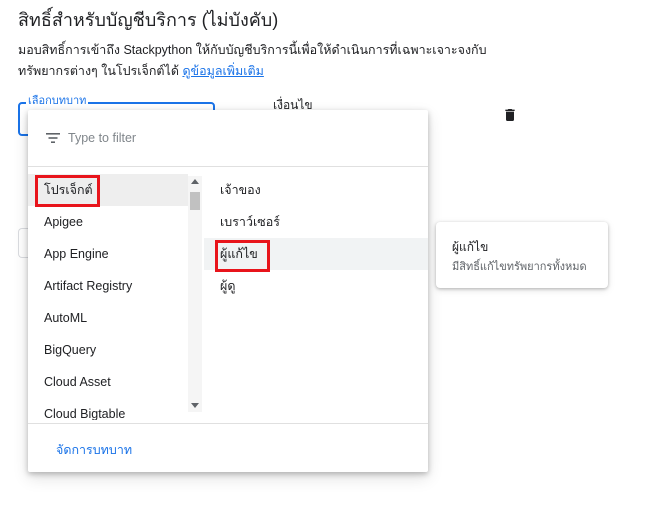  I want to click on category-label: Cloud Bigtable, so click(85, 413).